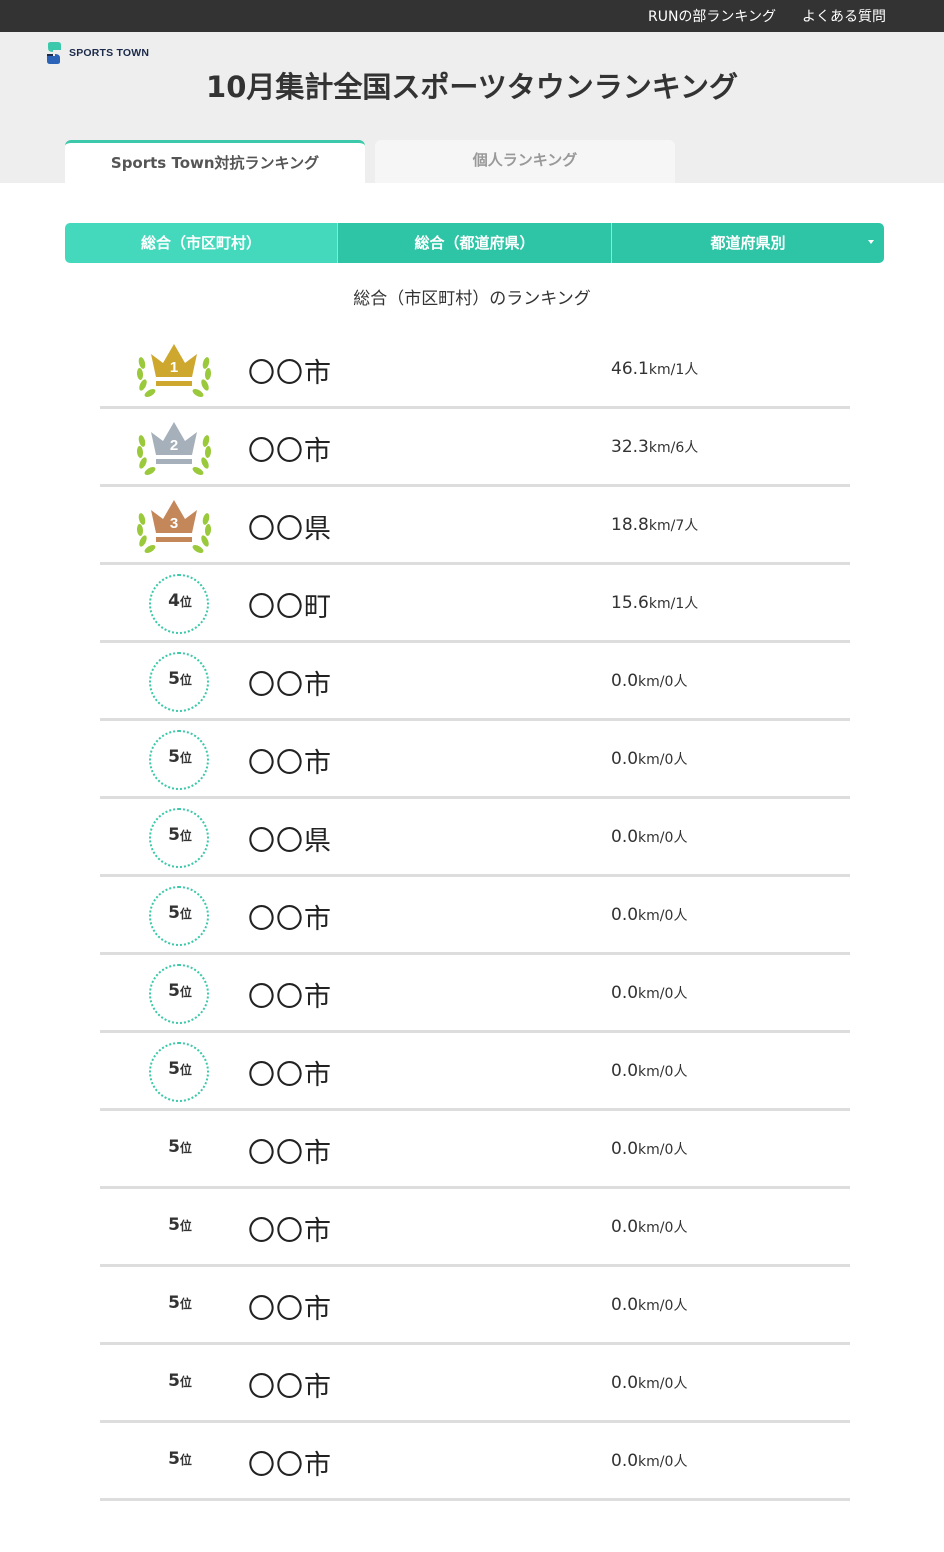 This screenshot has width=944, height=1552. I want to click on ranking-row: 1 〇〇市 46.1km/1人, so click(475, 370).